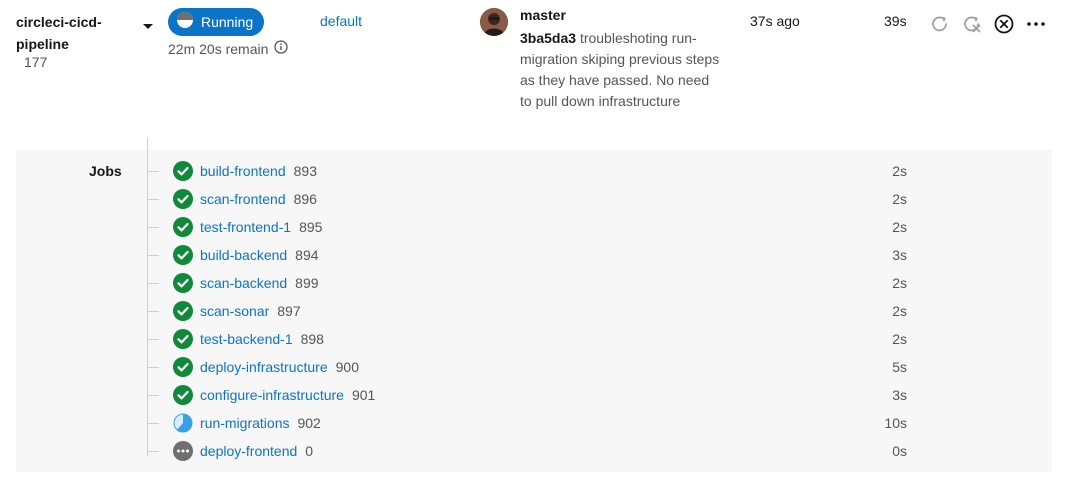 This screenshot has width=1068, height=489. I want to click on rerun-icon, so click(940, 24).